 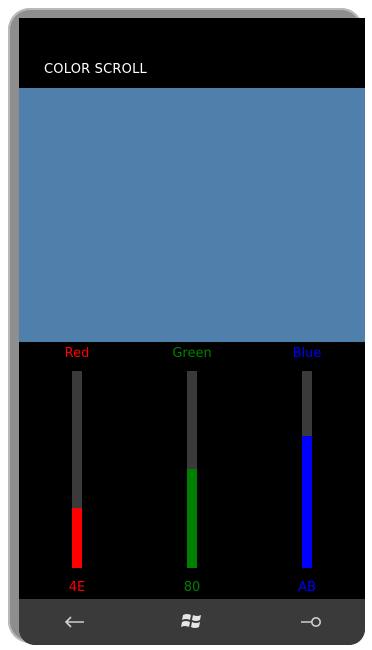 What do you see at coordinates (311, 623) in the screenshot?
I see `search-icon` at bounding box center [311, 623].